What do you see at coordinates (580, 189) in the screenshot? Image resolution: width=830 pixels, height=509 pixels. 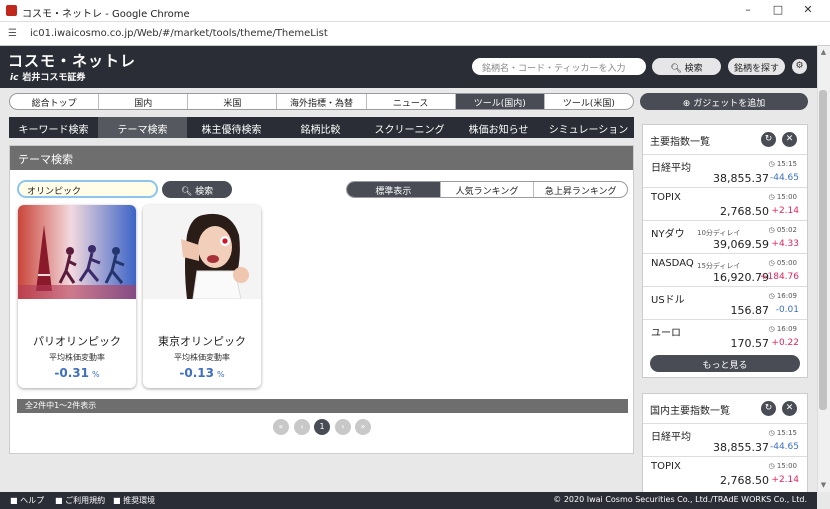 I see `view-rising: 急上昇ランキング` at bounding box center [580, 189].